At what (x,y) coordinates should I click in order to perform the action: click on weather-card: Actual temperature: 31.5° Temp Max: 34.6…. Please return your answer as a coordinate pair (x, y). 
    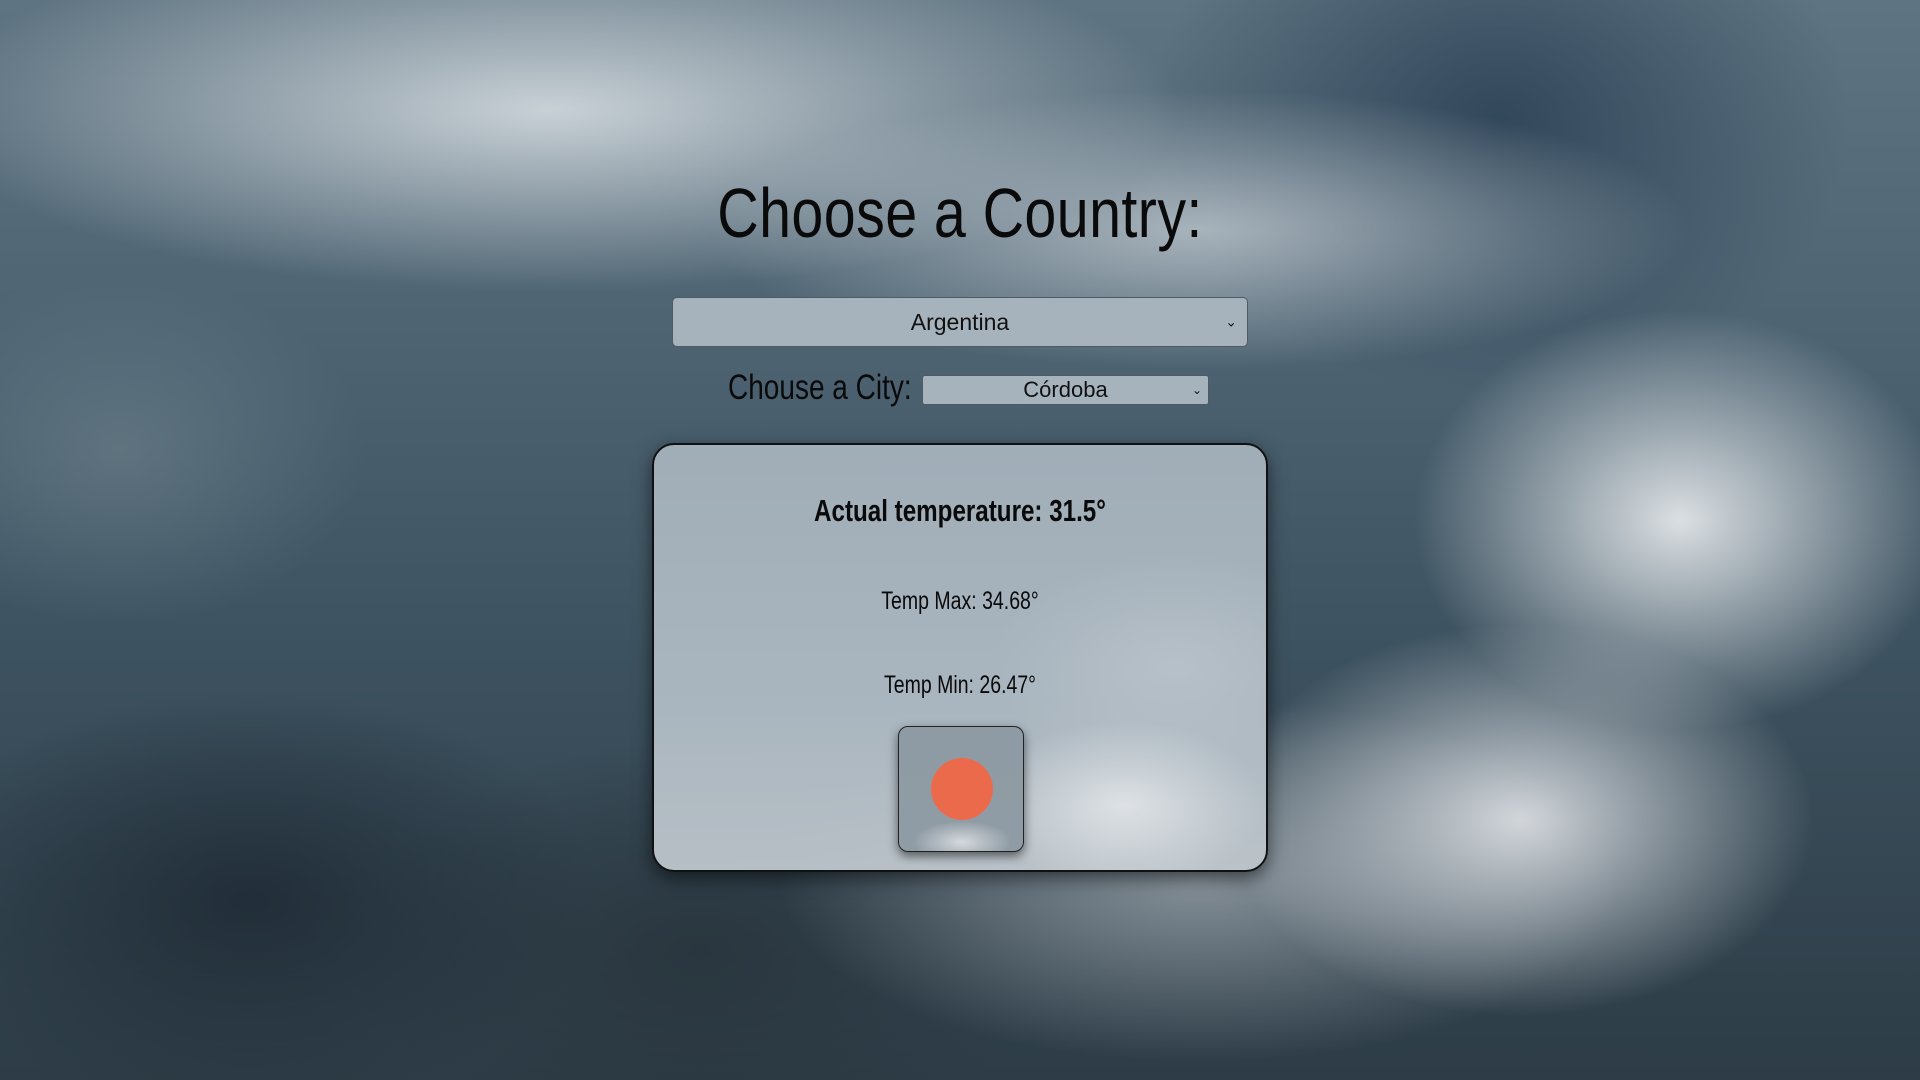
    Looking at the image, I should click on (960, 657).